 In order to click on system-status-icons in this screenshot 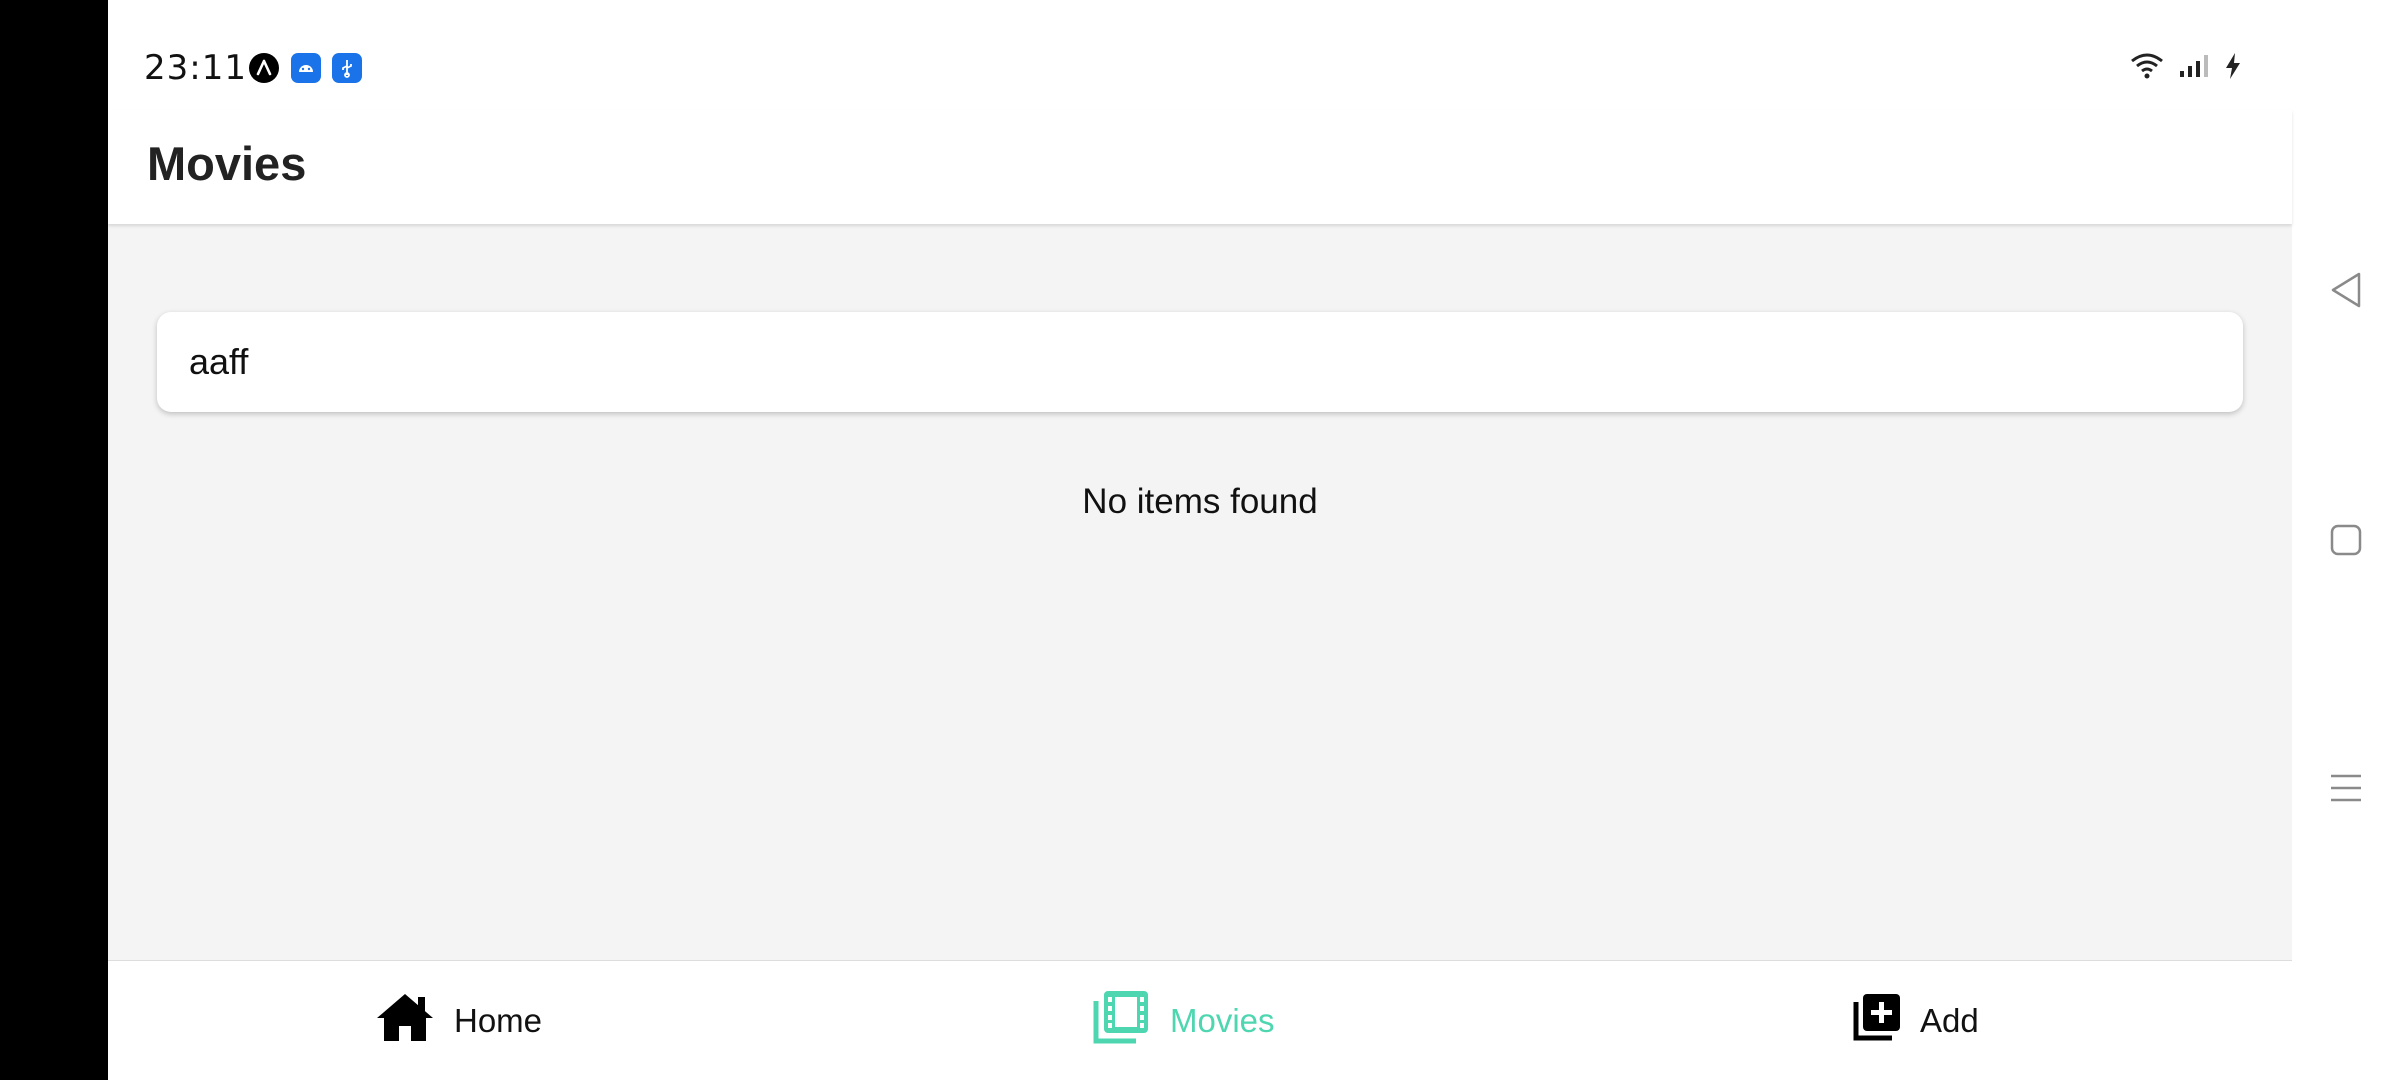, I will do `click(2186, 68)`.